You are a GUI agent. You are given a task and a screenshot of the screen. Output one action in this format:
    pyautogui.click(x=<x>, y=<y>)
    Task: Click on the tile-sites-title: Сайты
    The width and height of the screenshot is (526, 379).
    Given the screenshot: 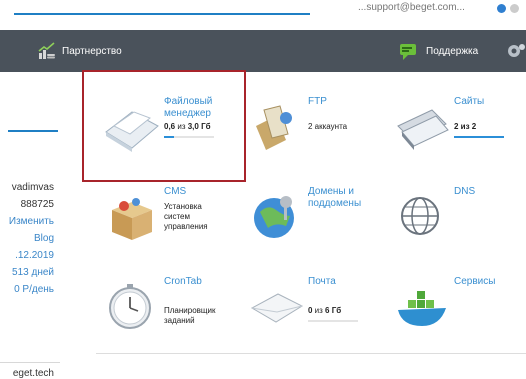 What is the action you would take?
    pyautogui.click(x=469, y=101)
    